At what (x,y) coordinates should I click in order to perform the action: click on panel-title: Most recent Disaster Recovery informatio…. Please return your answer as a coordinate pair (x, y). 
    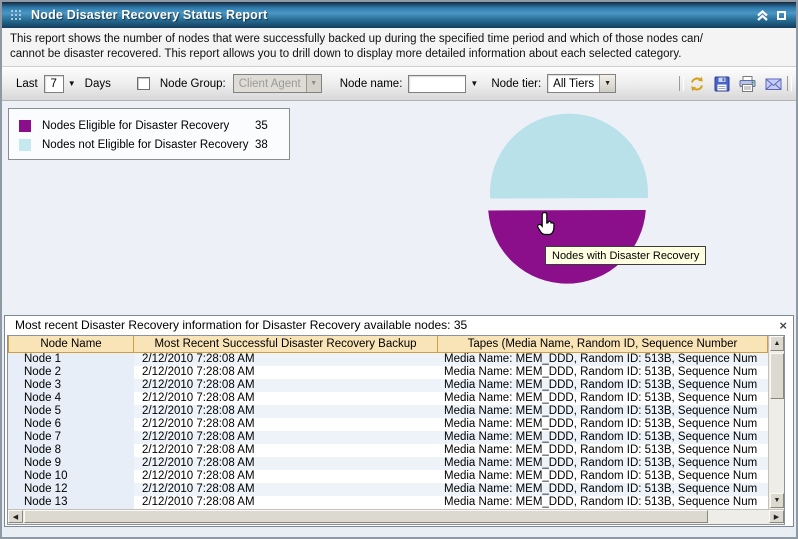
    Looking at the image, I should click on (399, 325).